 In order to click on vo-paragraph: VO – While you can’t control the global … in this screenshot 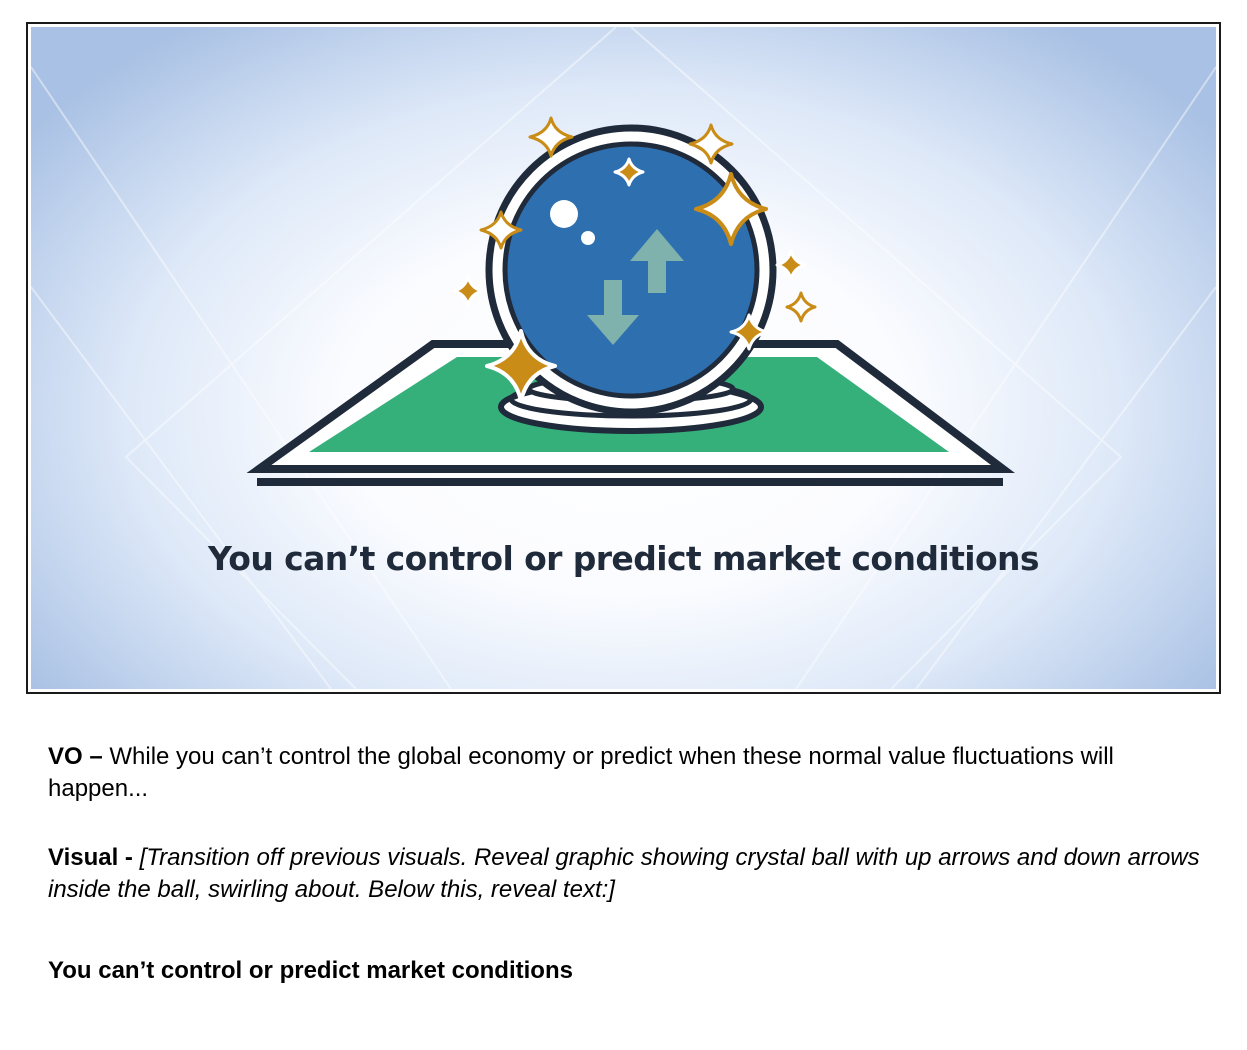, I will do `click(628, 773)`.